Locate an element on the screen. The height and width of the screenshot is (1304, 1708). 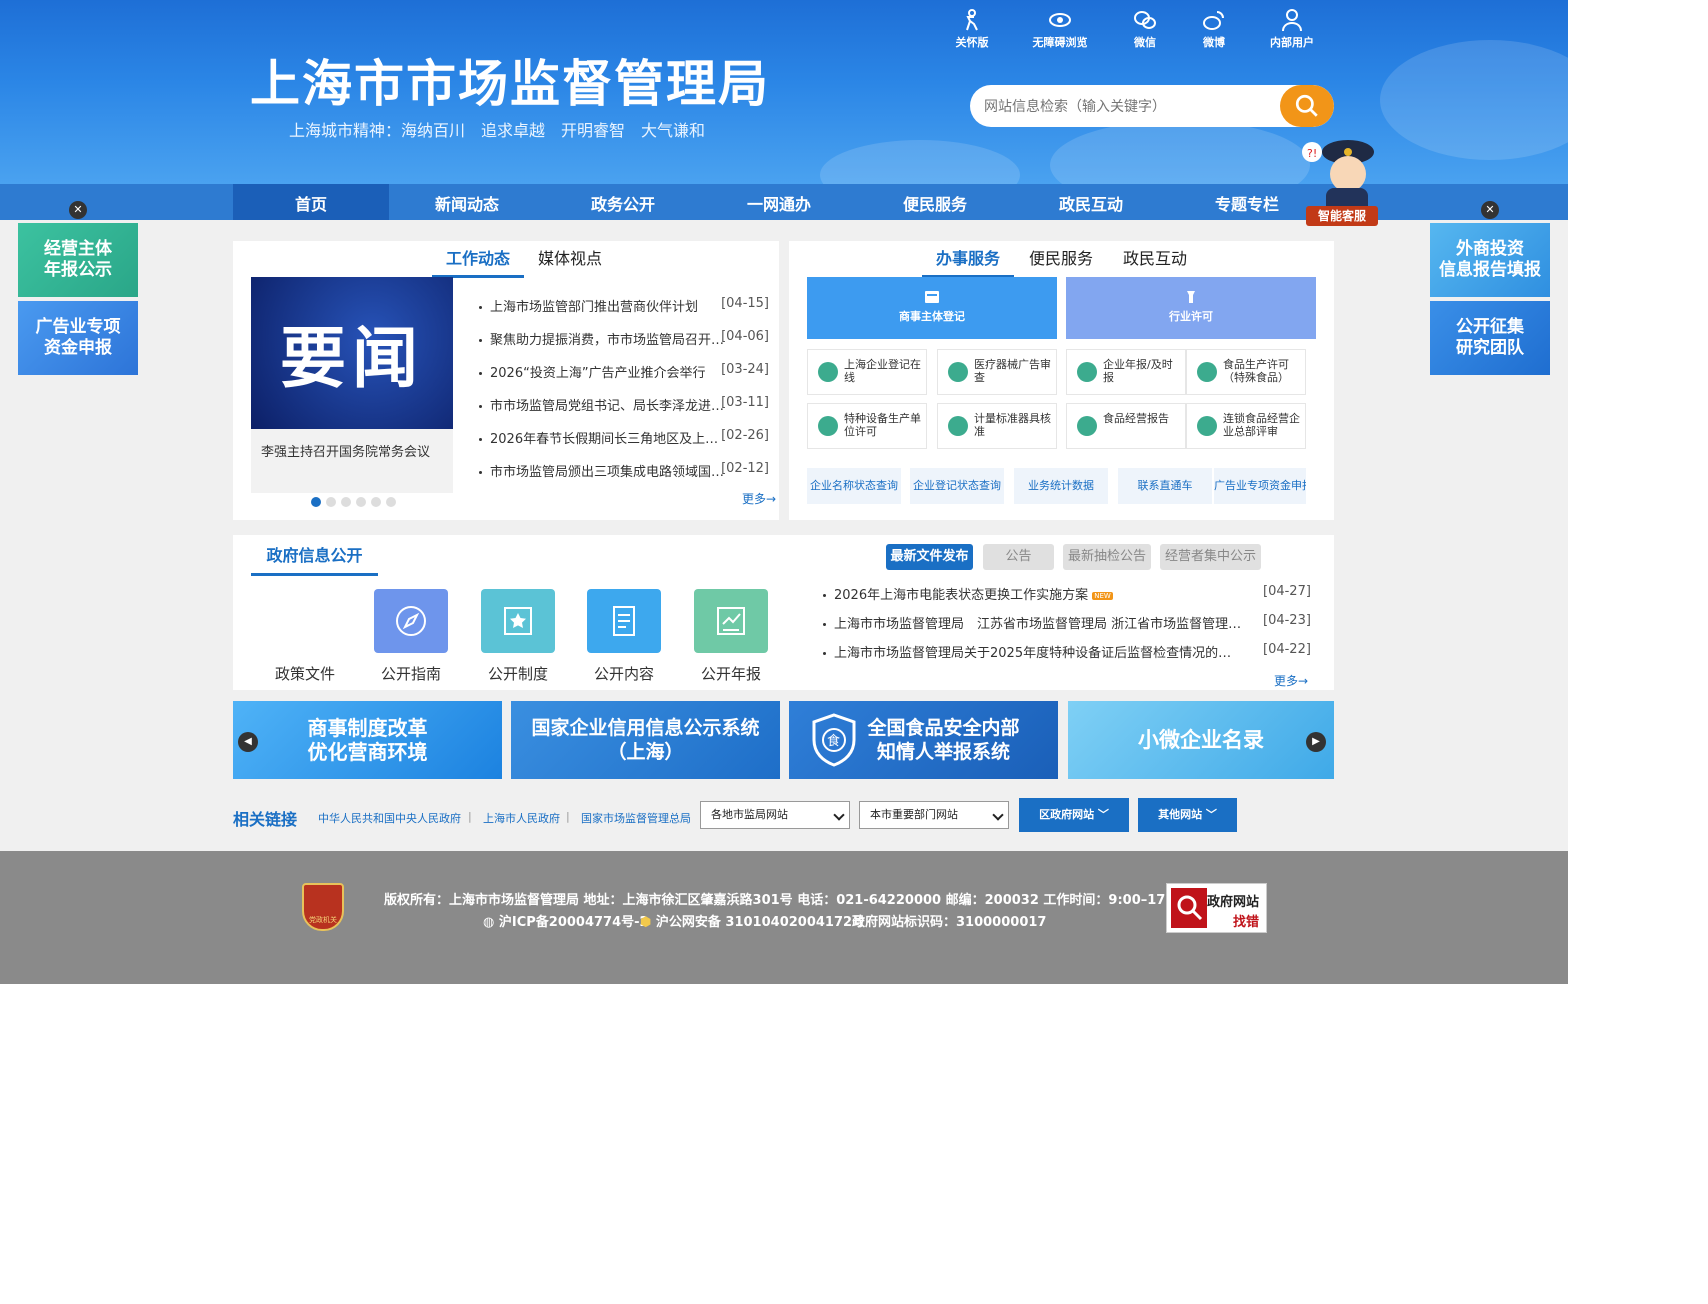
service-item: 医疗器械广告审查 is located at coordinates (997, 372).